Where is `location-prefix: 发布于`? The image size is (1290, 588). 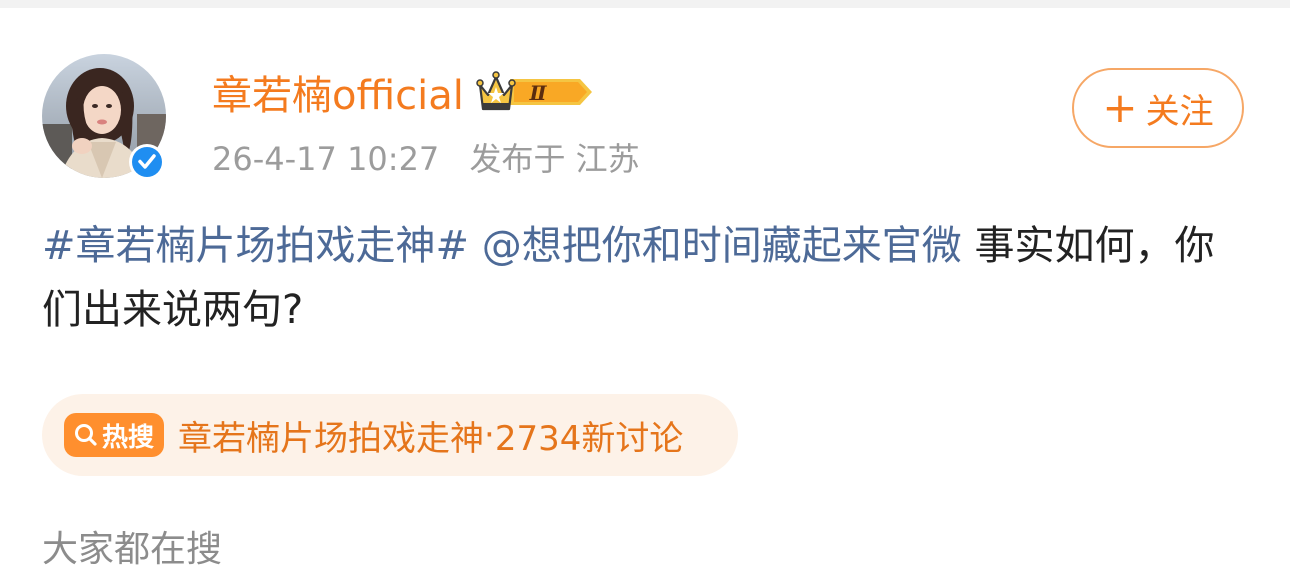
location-prefix: 发布于 is located at coordinates (517, 159).